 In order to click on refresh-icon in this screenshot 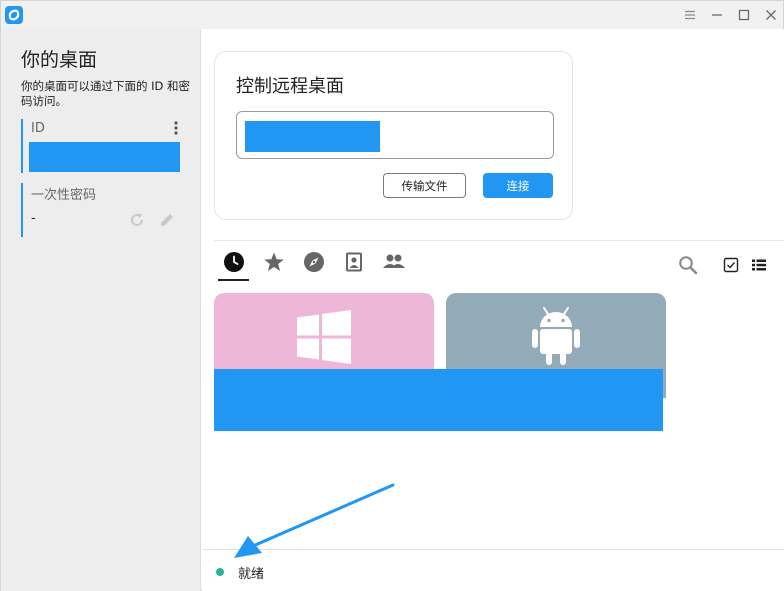, I will do `click(137, 220)`.